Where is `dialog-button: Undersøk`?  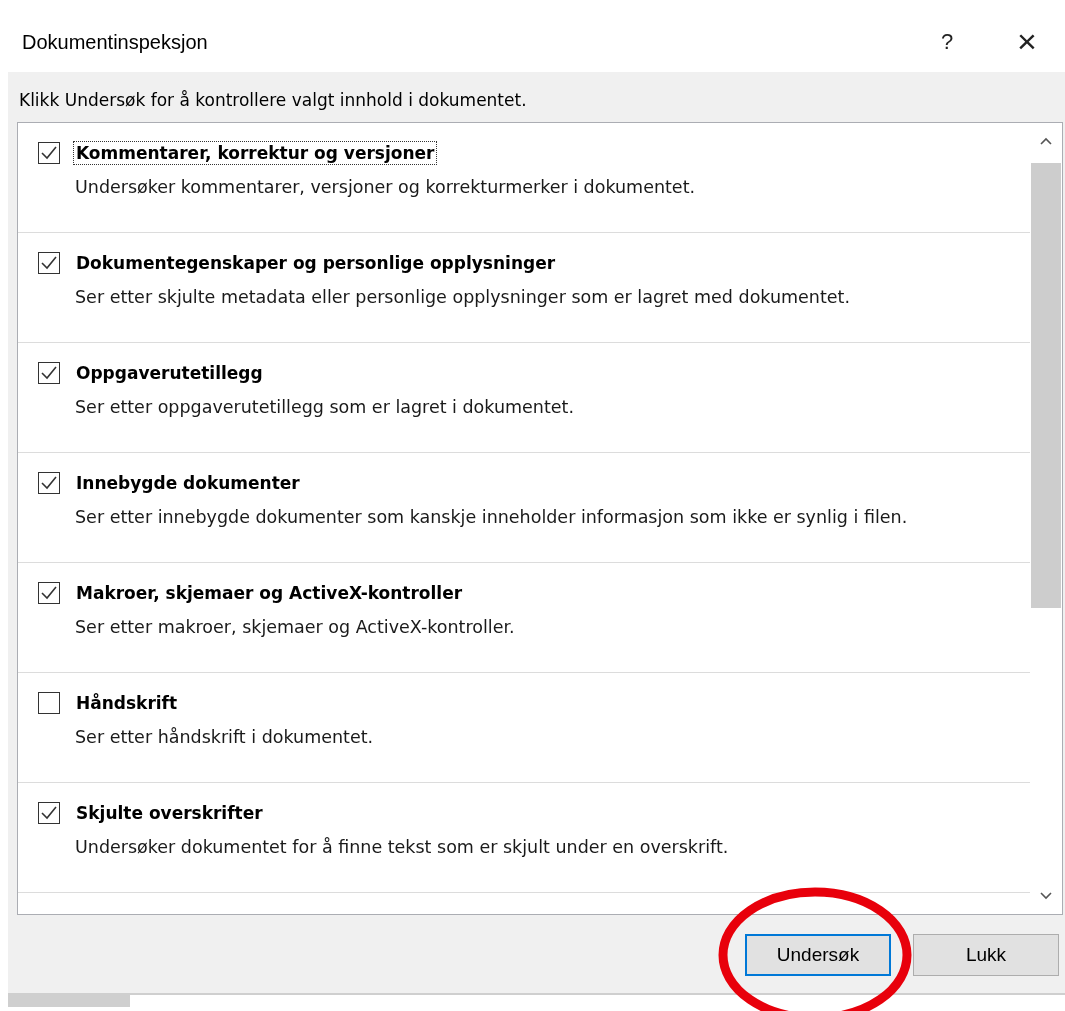
dialog-button: Undersøk is located at coordinates (818, 955).